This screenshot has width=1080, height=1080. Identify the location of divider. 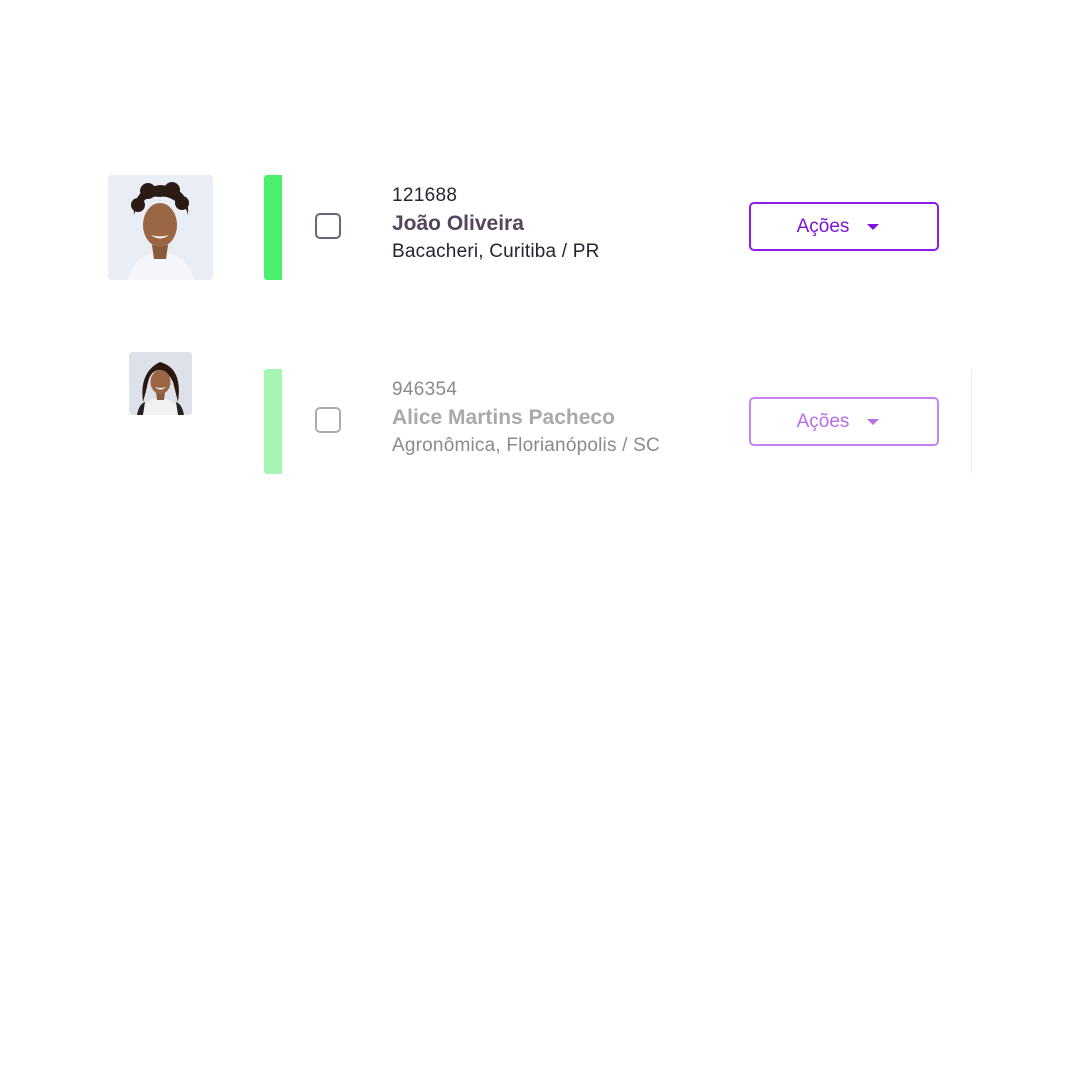
(971, 421).